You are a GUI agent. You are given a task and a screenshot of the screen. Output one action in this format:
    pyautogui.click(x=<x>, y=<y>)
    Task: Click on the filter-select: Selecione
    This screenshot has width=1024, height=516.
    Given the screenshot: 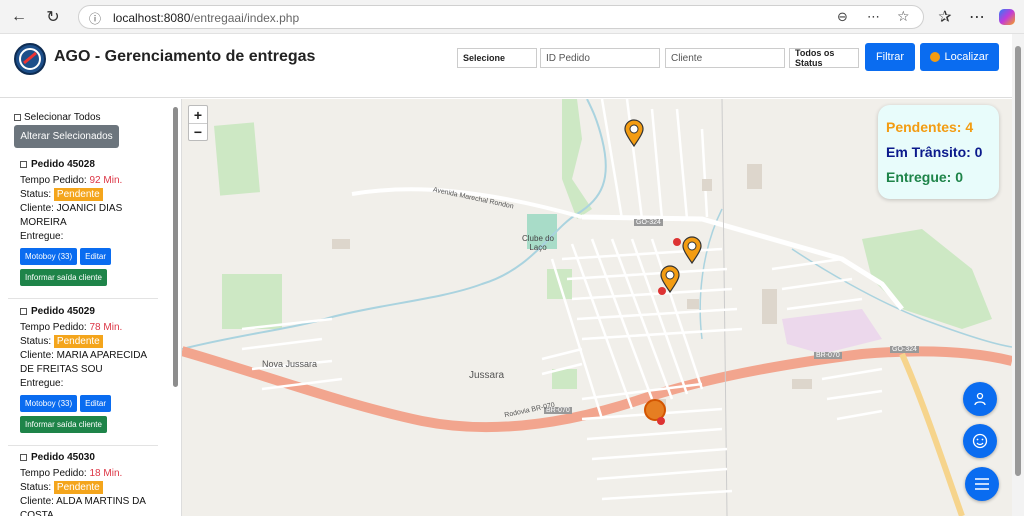 What is the action you would take?
    pyautogui.click(x=497, y=58)
    